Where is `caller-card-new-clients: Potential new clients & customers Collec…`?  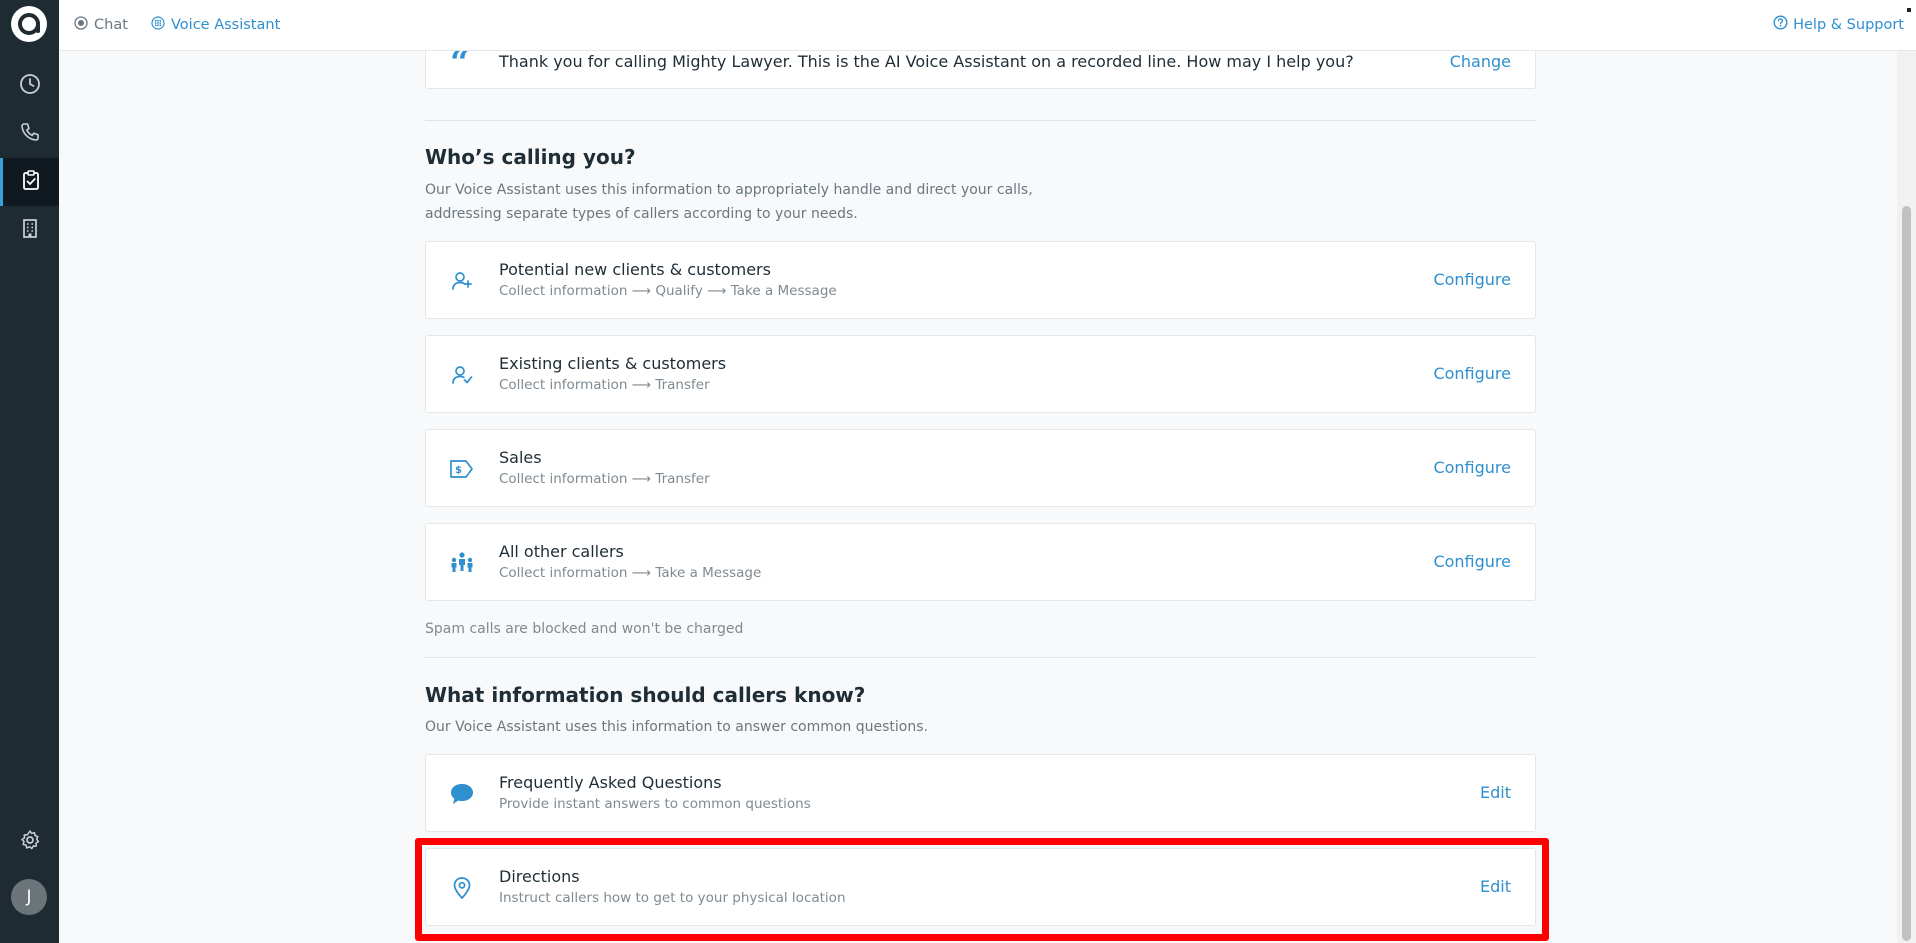 caller-card-new-clients: Potential new clients & customers Collec… is located at coordinates (980, 280).